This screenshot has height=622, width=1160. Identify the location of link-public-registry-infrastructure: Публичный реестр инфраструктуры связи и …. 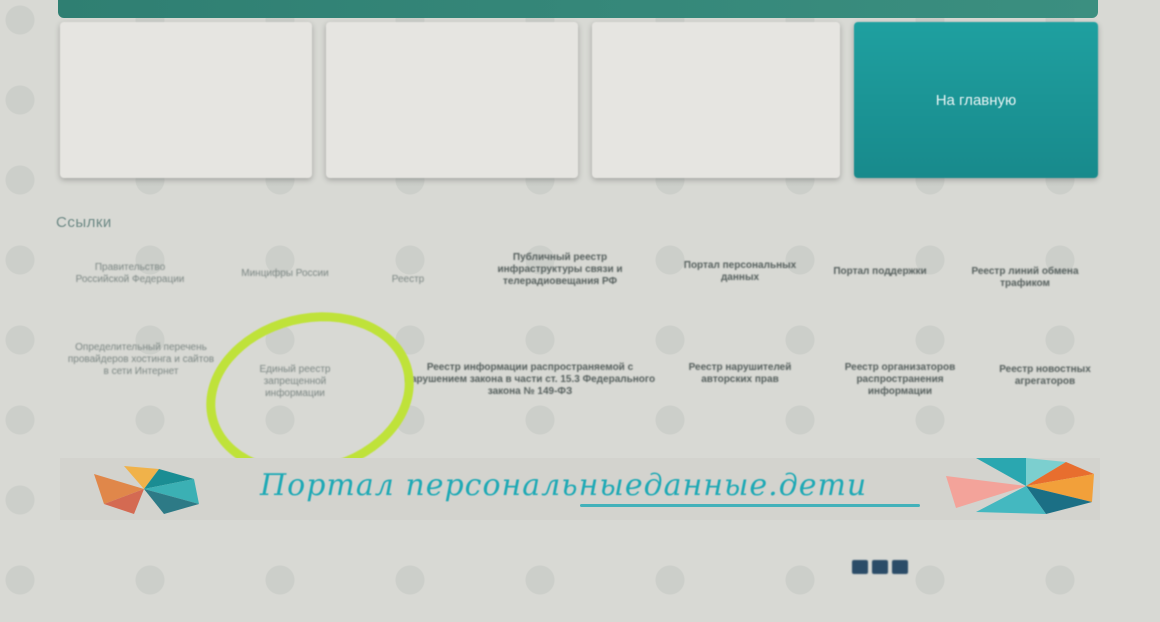
(560, 270).